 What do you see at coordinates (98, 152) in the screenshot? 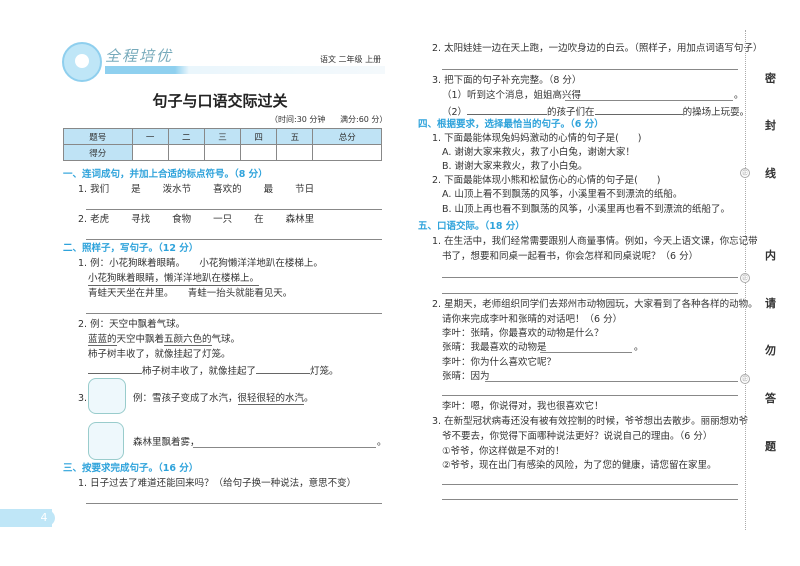
I see `row-label: 得分` at bounding box center [98, 152].